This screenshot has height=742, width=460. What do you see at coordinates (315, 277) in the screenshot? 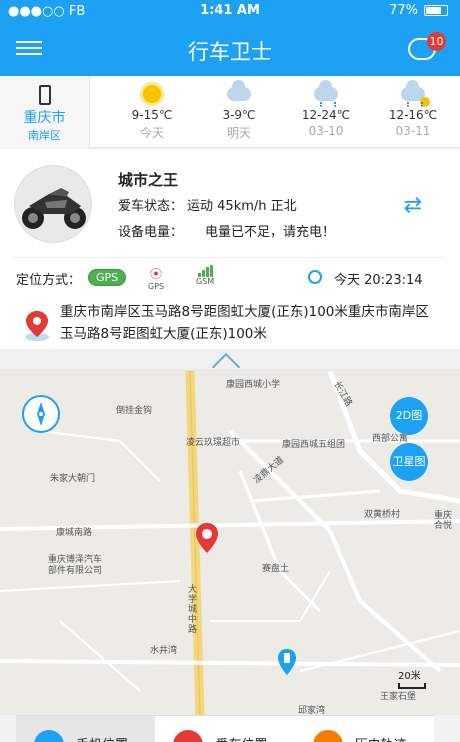
I see `clock-icon` at bounding box center [315, 277].